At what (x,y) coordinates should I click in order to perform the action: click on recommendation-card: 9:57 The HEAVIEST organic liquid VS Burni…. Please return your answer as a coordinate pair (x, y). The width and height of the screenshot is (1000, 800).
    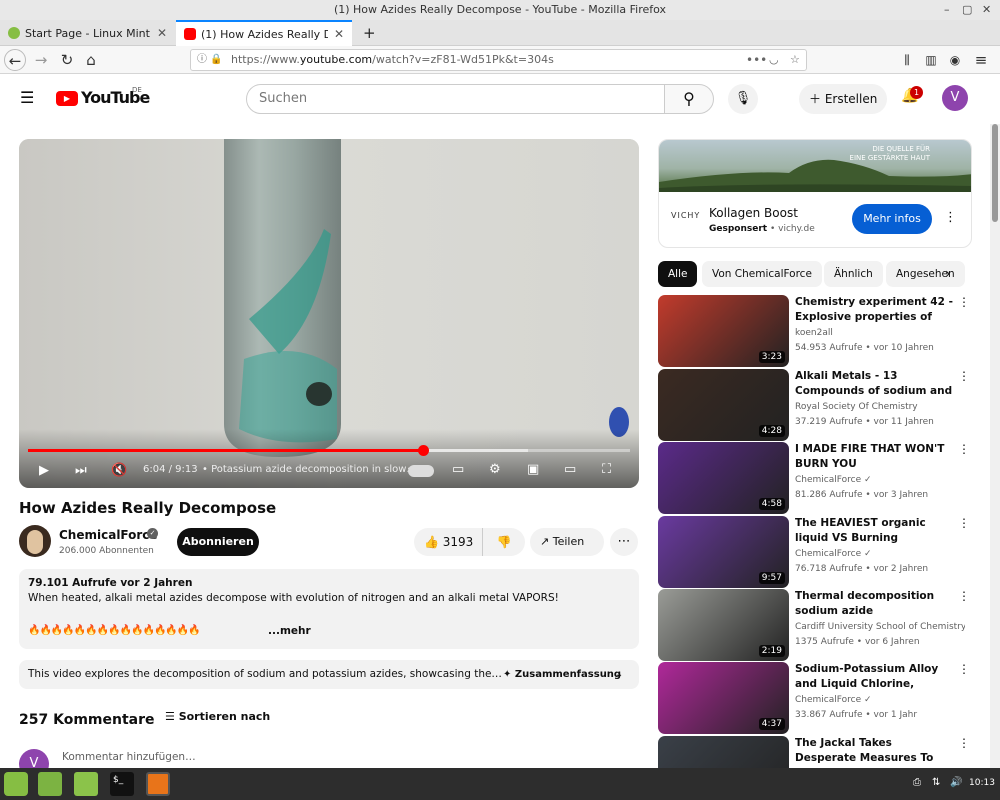
    Looking at the image, I should click on (815, 552).